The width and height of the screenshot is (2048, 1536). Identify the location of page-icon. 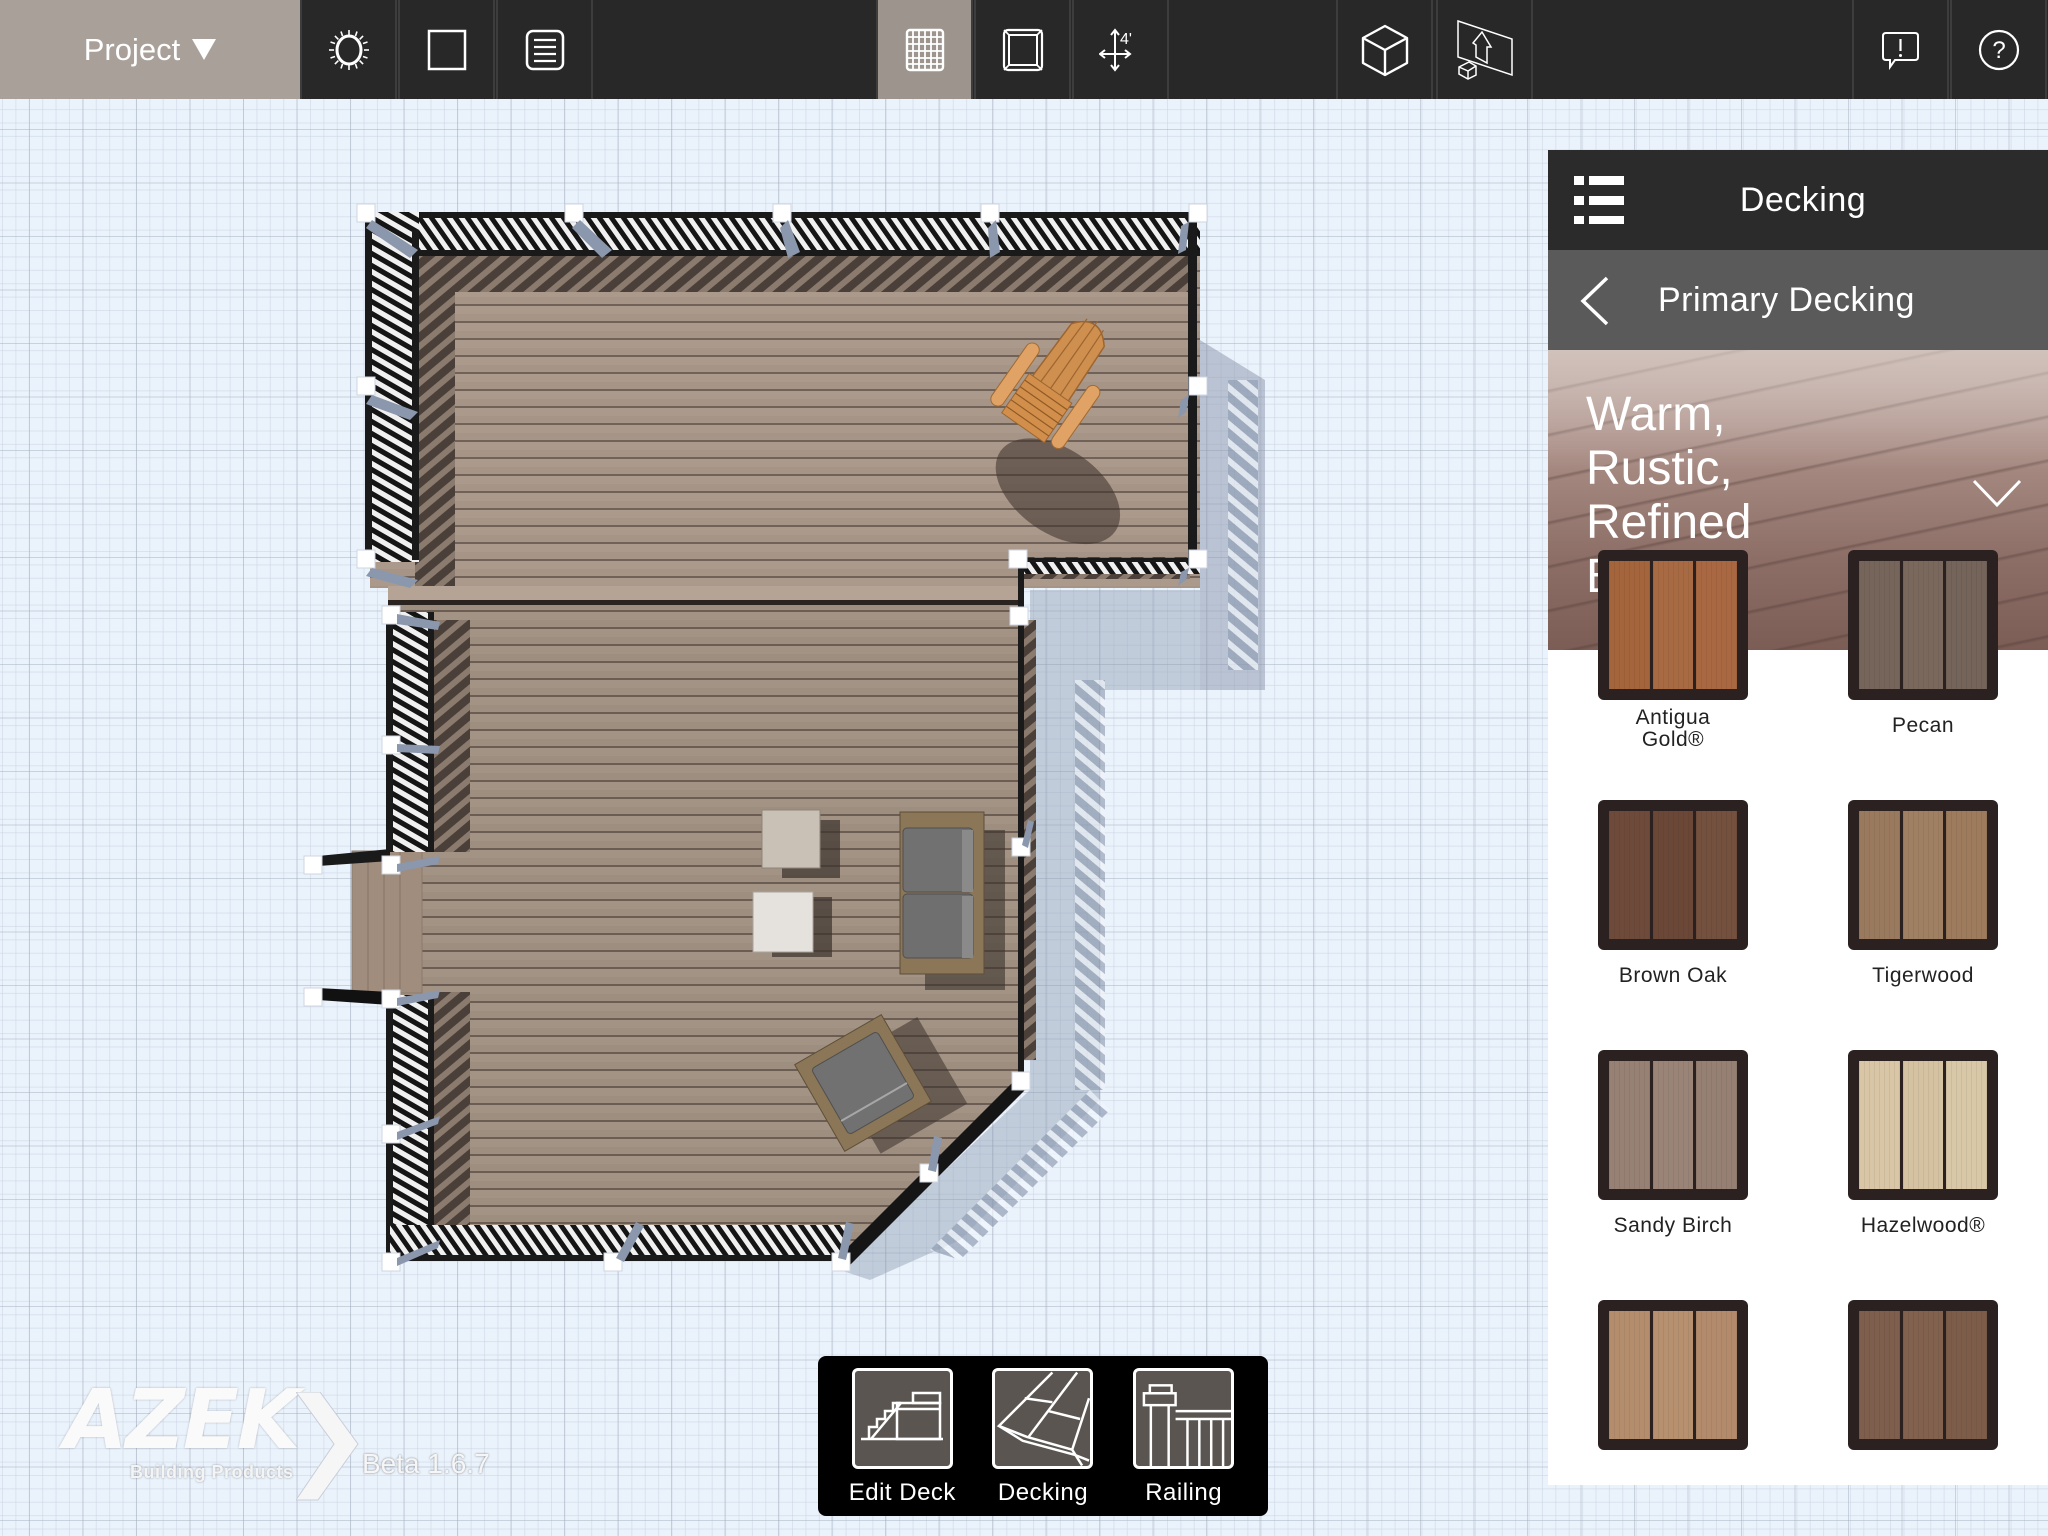
(446, 49).